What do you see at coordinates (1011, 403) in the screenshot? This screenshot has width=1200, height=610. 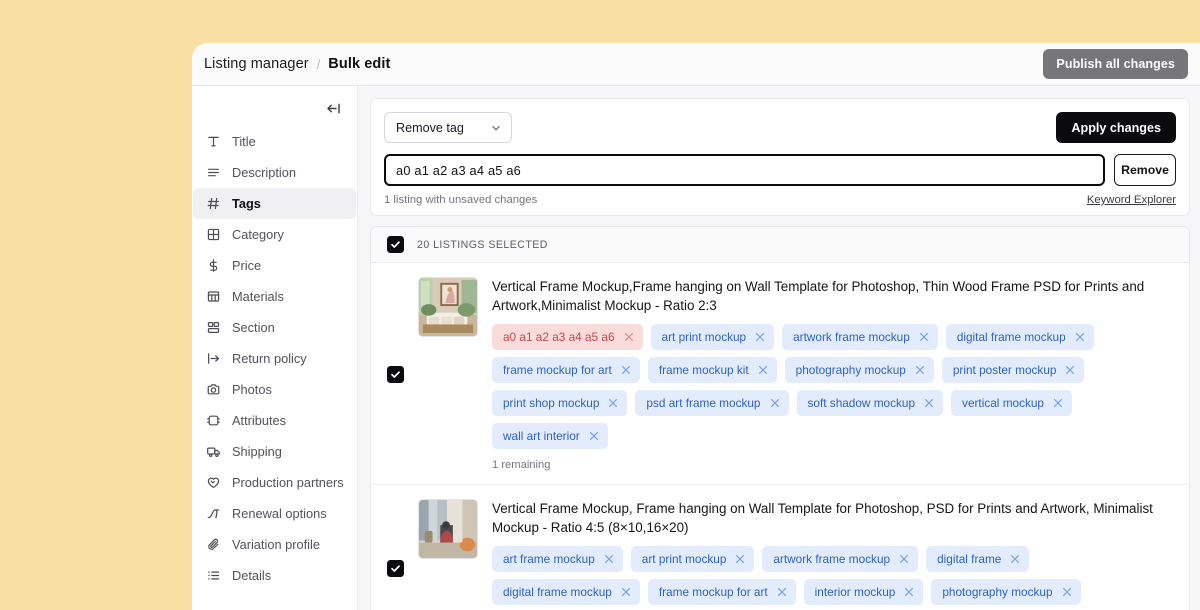 I see `tag-chip: vertical mockup` at bounding box center [1011, 403].